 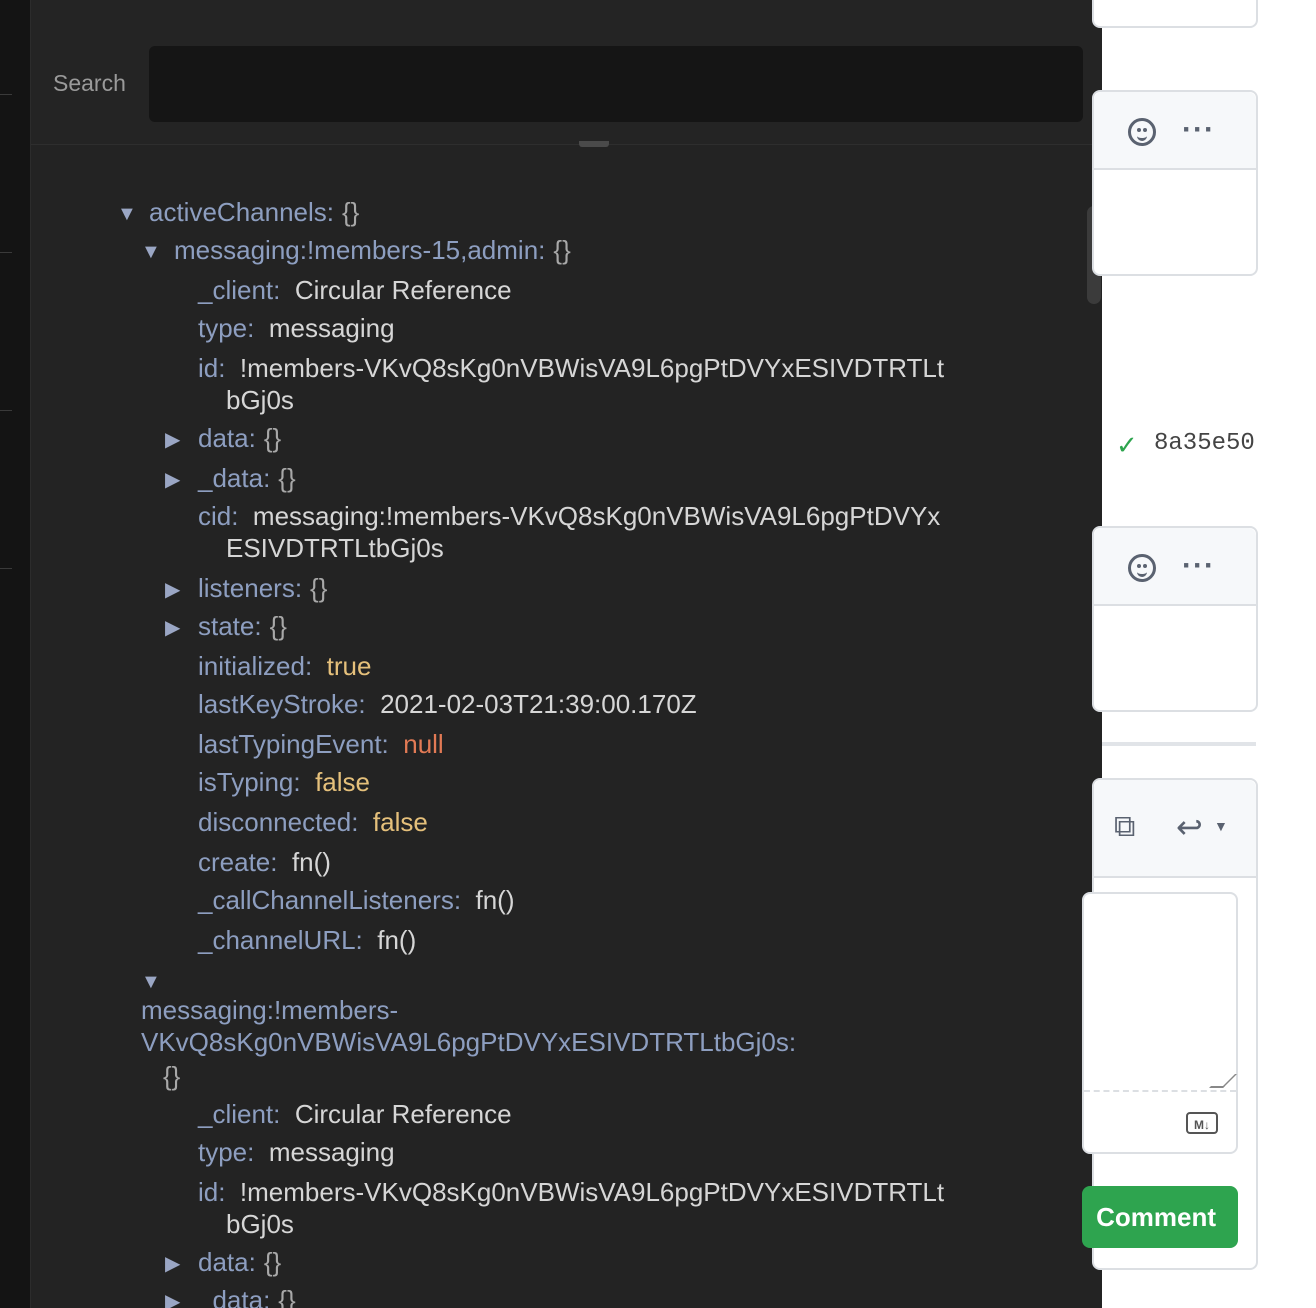 I want to click on prop-callChannelListeners: _callChannelListeners: fn(), so click(x=356, y=900).